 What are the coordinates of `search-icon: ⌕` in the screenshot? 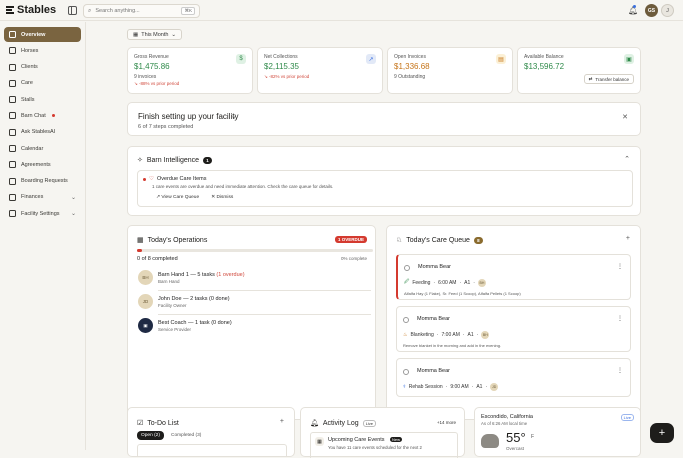 It's located at (90, 10).